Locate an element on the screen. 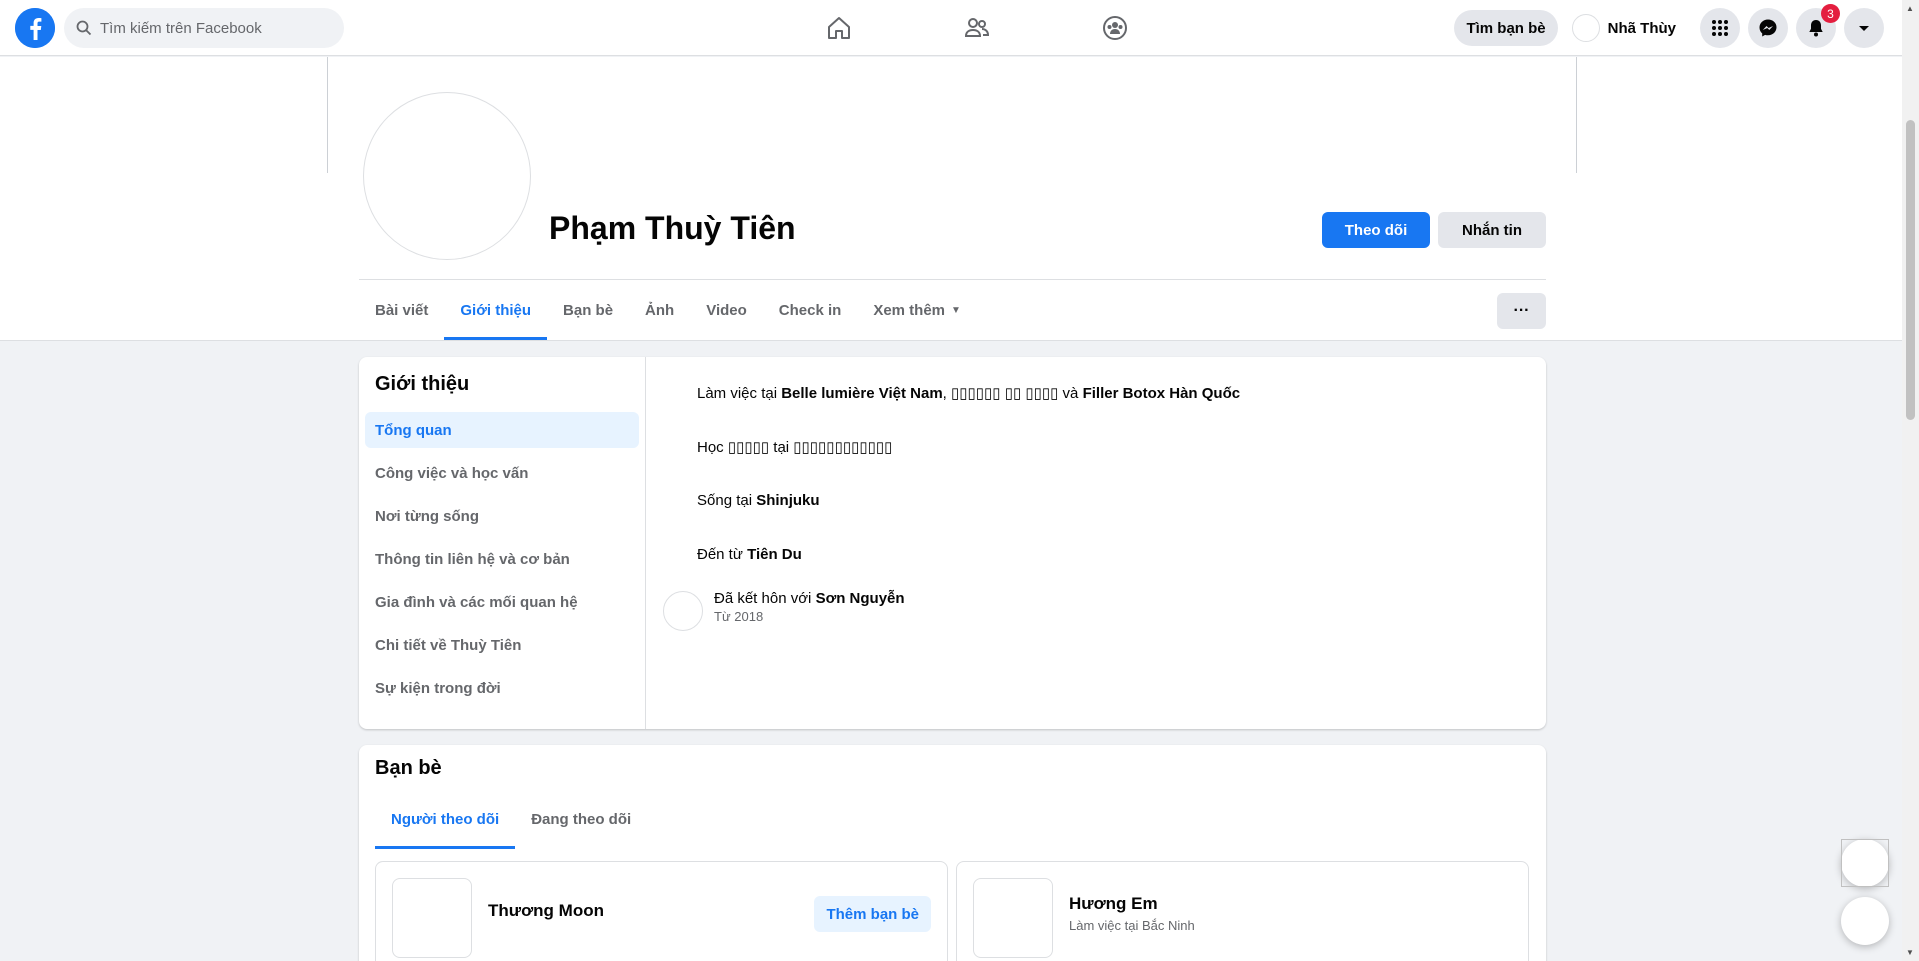 The height and width of the screenshot is (961, 1919). find-friends-button: Tìm bạn bè is located at coordinates (1506, 28).